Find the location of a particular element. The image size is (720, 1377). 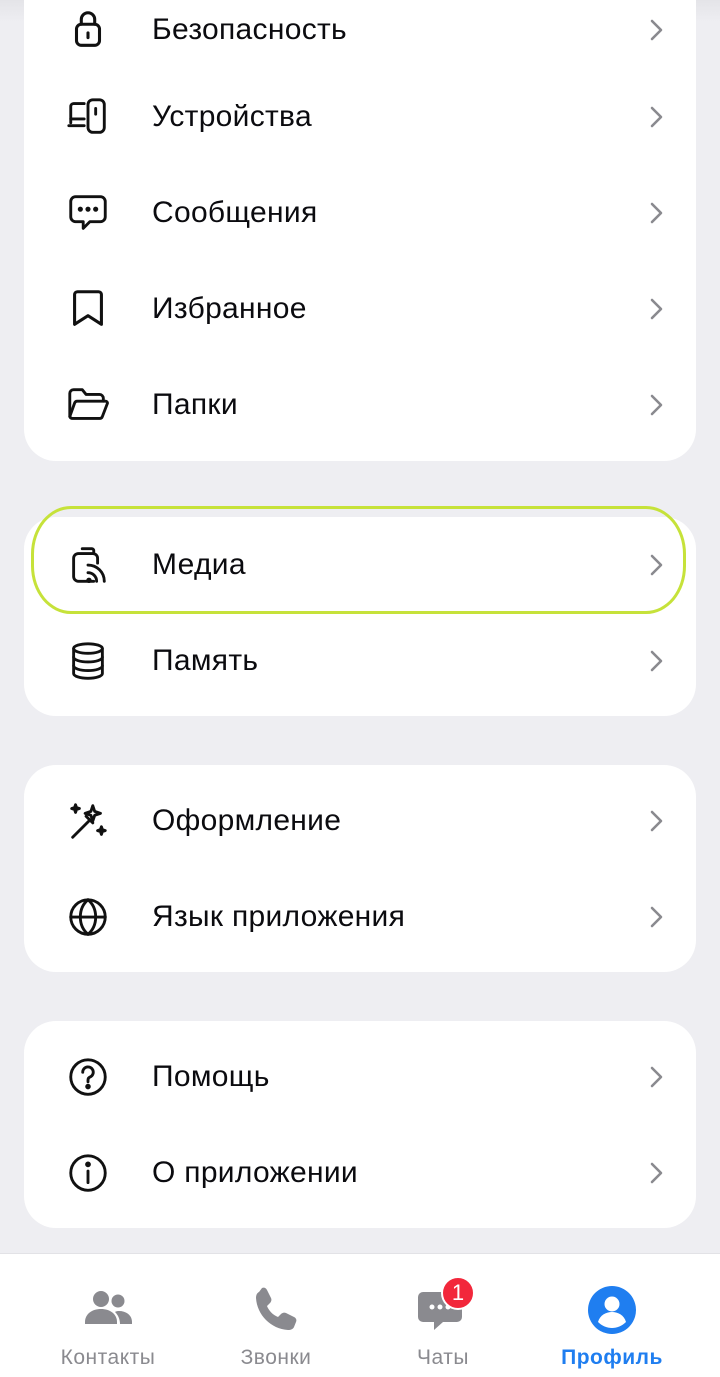

nav-label: Профиль is located at coordinates (612, 1357).